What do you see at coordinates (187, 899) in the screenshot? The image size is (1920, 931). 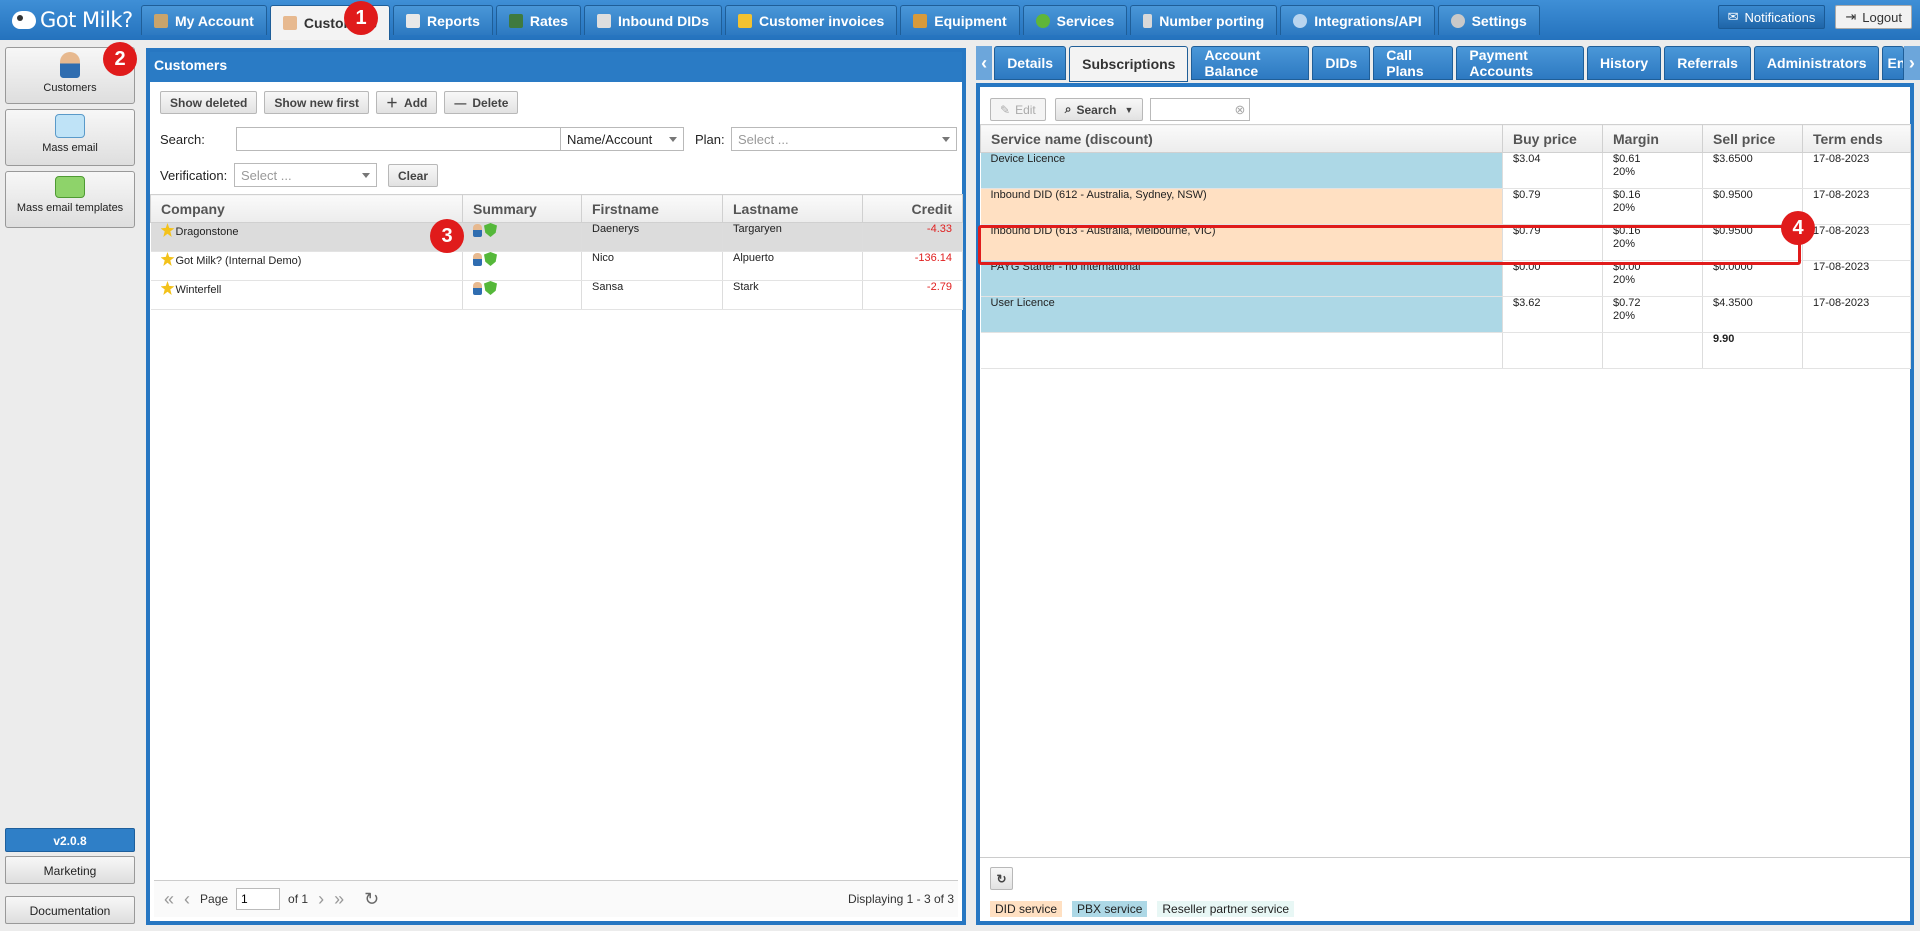 I see `previous-page-icon: ‹` at bounding box center [187, 899].